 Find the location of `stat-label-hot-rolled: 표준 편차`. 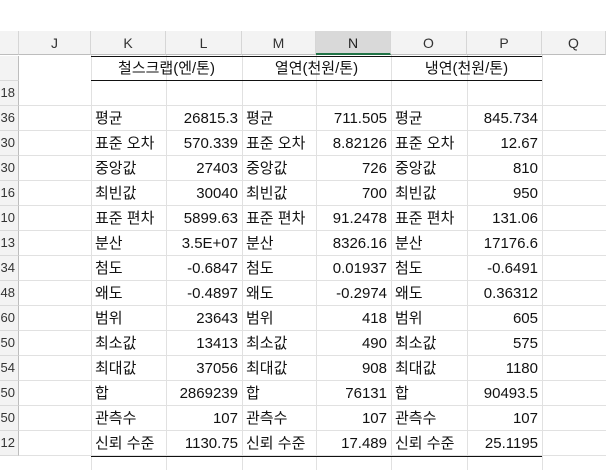

stat-label-hot-rolled: 표준 편차 is located at coordinates (279, 218).